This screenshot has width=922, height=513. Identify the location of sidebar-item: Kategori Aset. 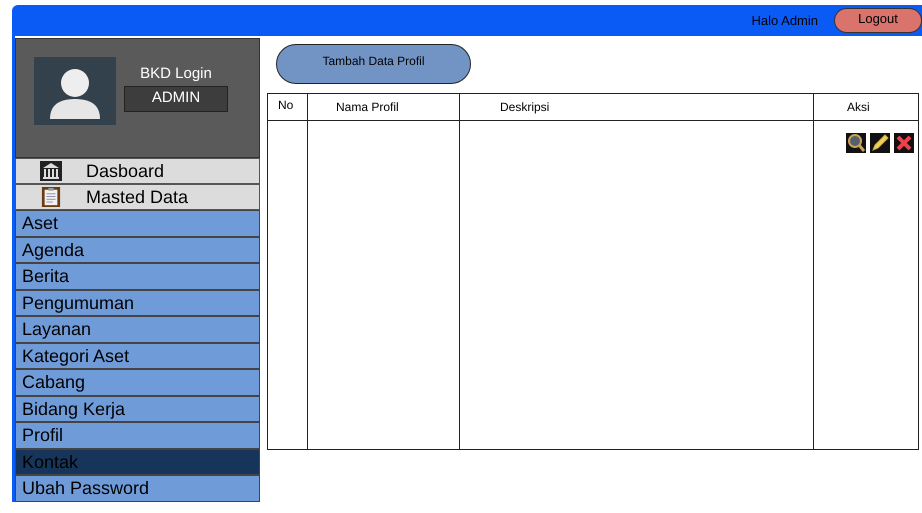
(137, 355).